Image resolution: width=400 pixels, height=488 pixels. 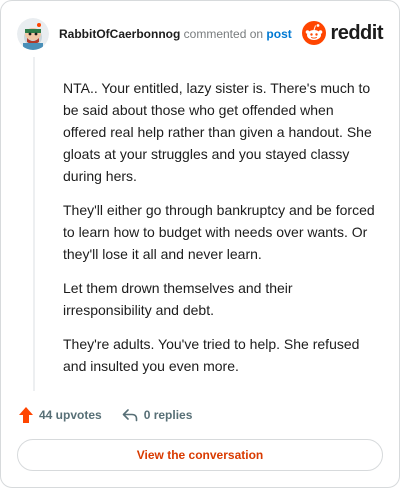 What do you see at coordinates (26, 415) in the screenshot?
I see `upvote-arrow-icon` at bounding box center [26, 415].